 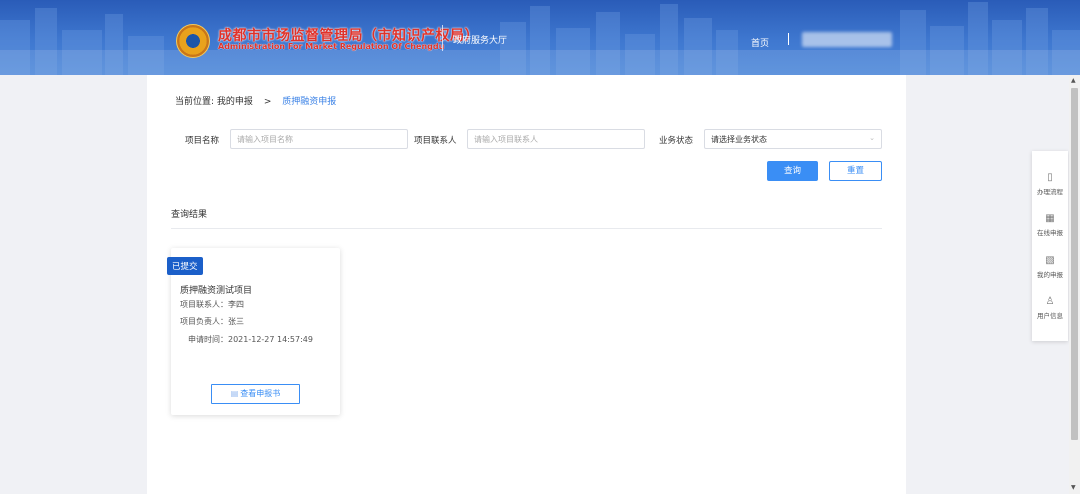 I want to click on user-name-blurred, so click(x=847, y=39).